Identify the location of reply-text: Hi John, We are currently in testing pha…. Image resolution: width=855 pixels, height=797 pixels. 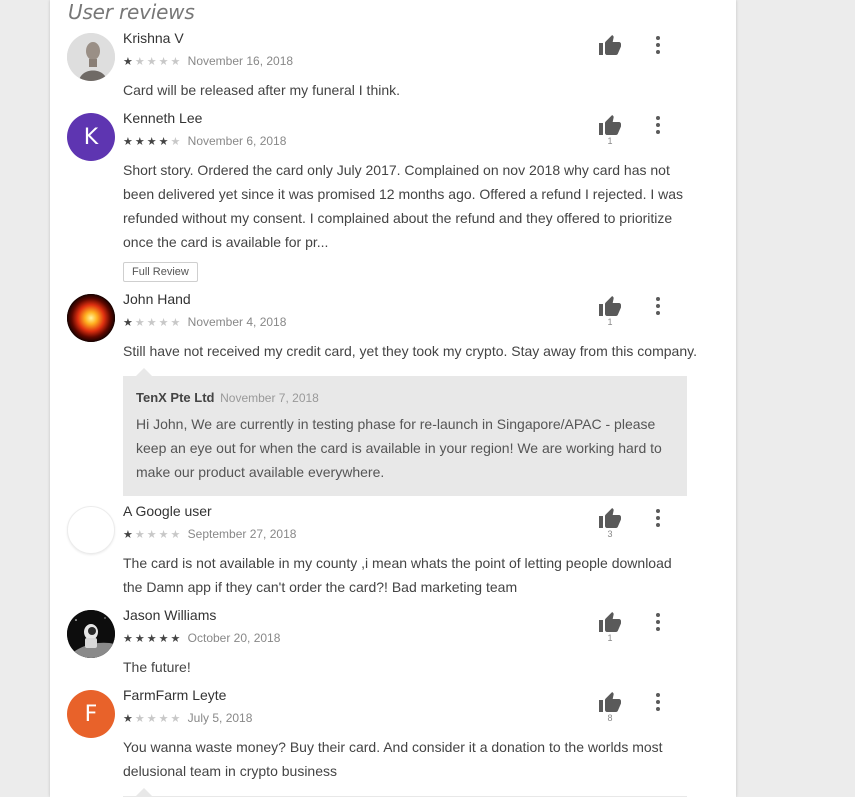
(399, 448).